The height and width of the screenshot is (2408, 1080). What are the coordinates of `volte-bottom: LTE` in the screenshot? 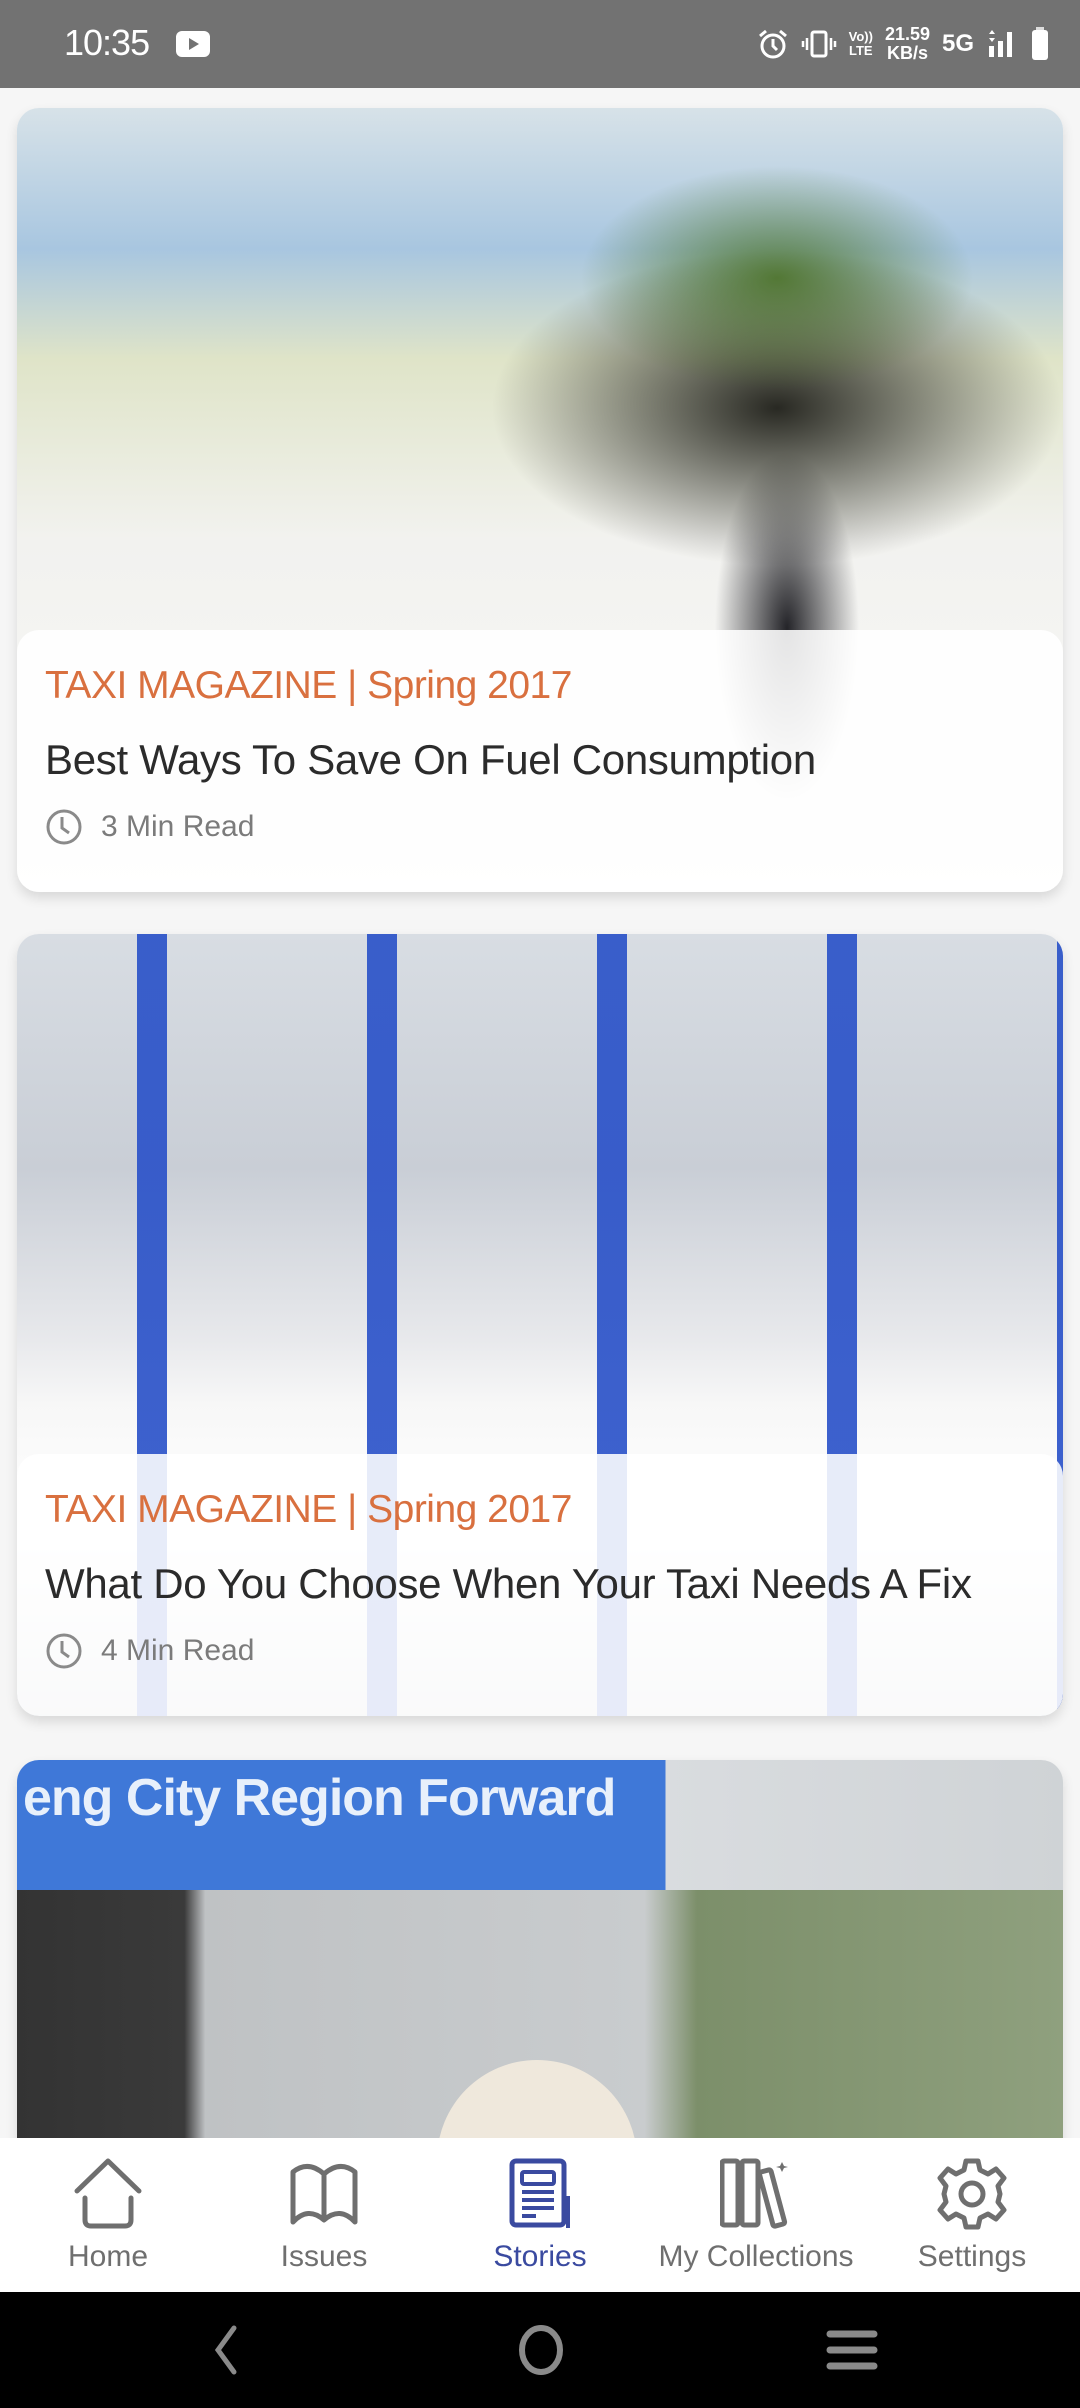 It's located at (860, 50).